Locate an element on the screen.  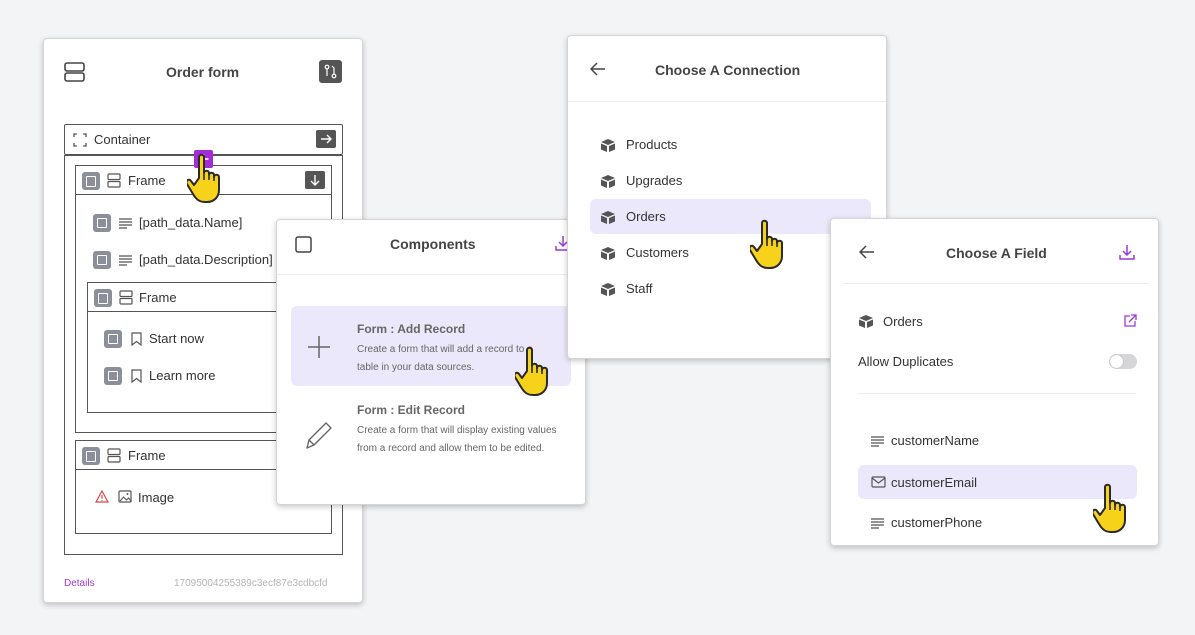
page-title: Order form is located at coordinates (203, 72).